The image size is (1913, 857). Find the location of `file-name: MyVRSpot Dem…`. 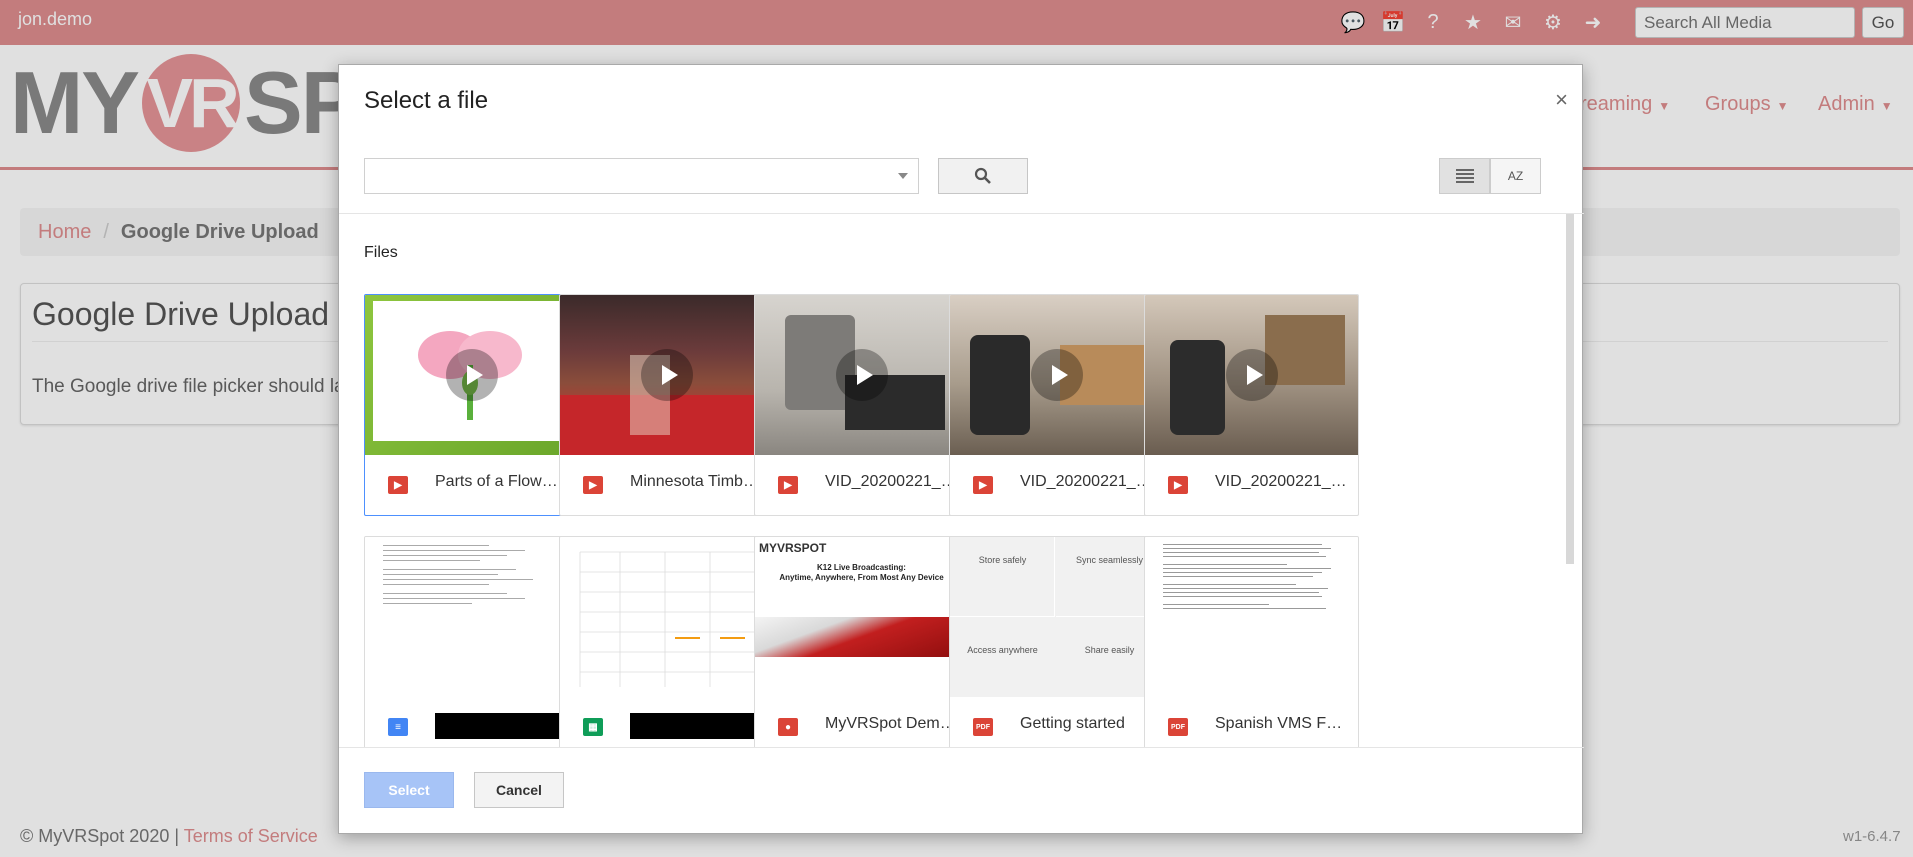

file-name: MyVRSpot Dem… is located at coordinates (890, 723).